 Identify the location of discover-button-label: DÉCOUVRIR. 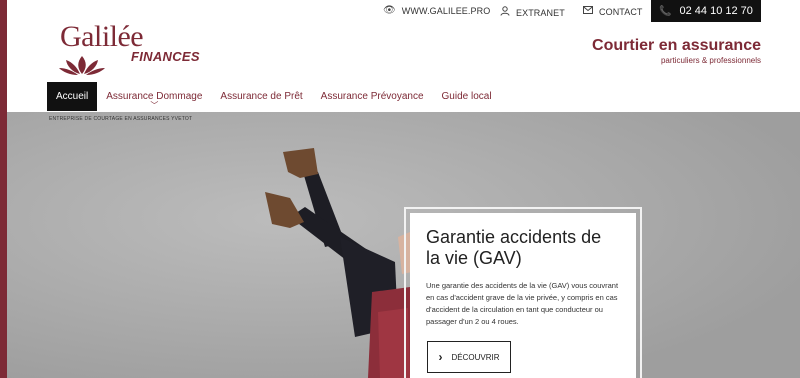
(475, 357).